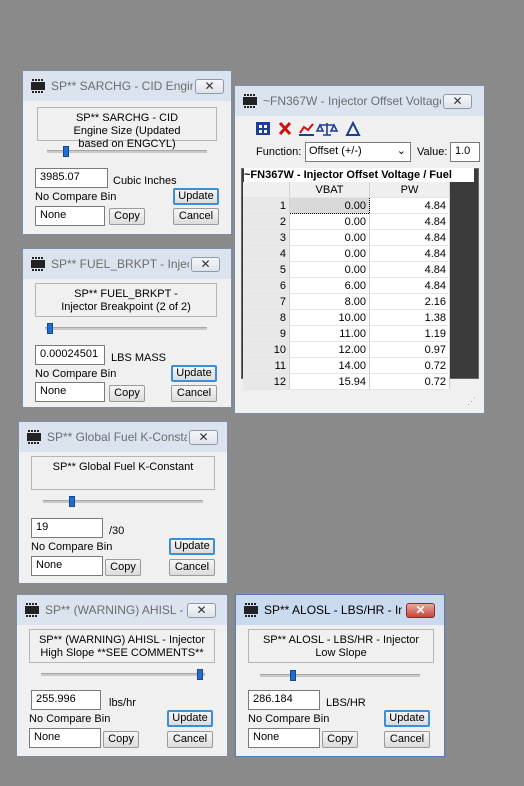 This screenshot has height=786, width=524. I want to click on value-input: 3985.07, so click(71, 178).